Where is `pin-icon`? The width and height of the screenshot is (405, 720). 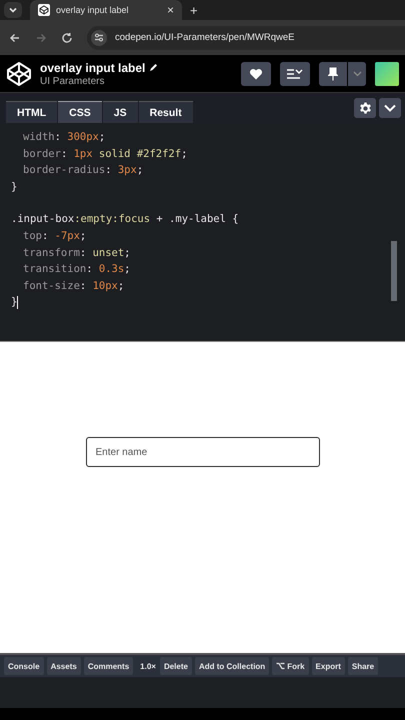
pin-icon is located at coordinates (333, 73).